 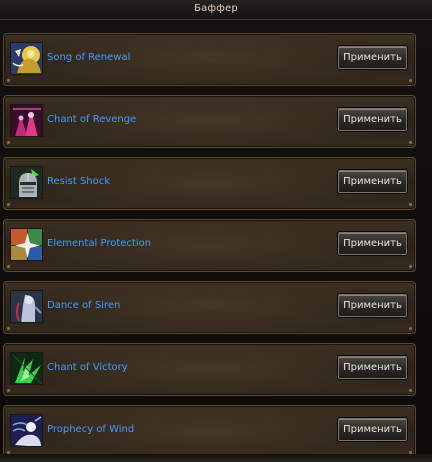 I want to click on revenge-chant-icon, so click(x=26, y=120).